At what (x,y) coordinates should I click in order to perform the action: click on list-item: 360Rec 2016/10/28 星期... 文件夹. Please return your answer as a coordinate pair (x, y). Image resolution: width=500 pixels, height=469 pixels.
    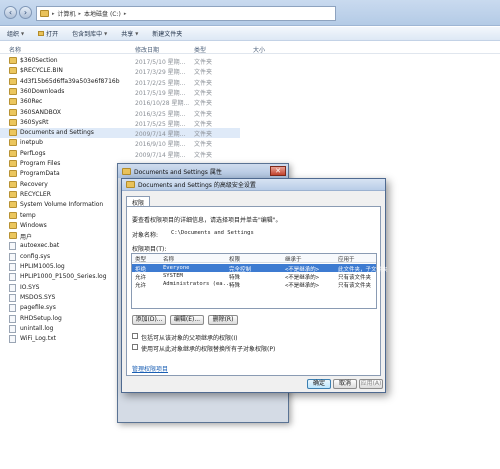
    Looking at the image, I should click on (120, 102).